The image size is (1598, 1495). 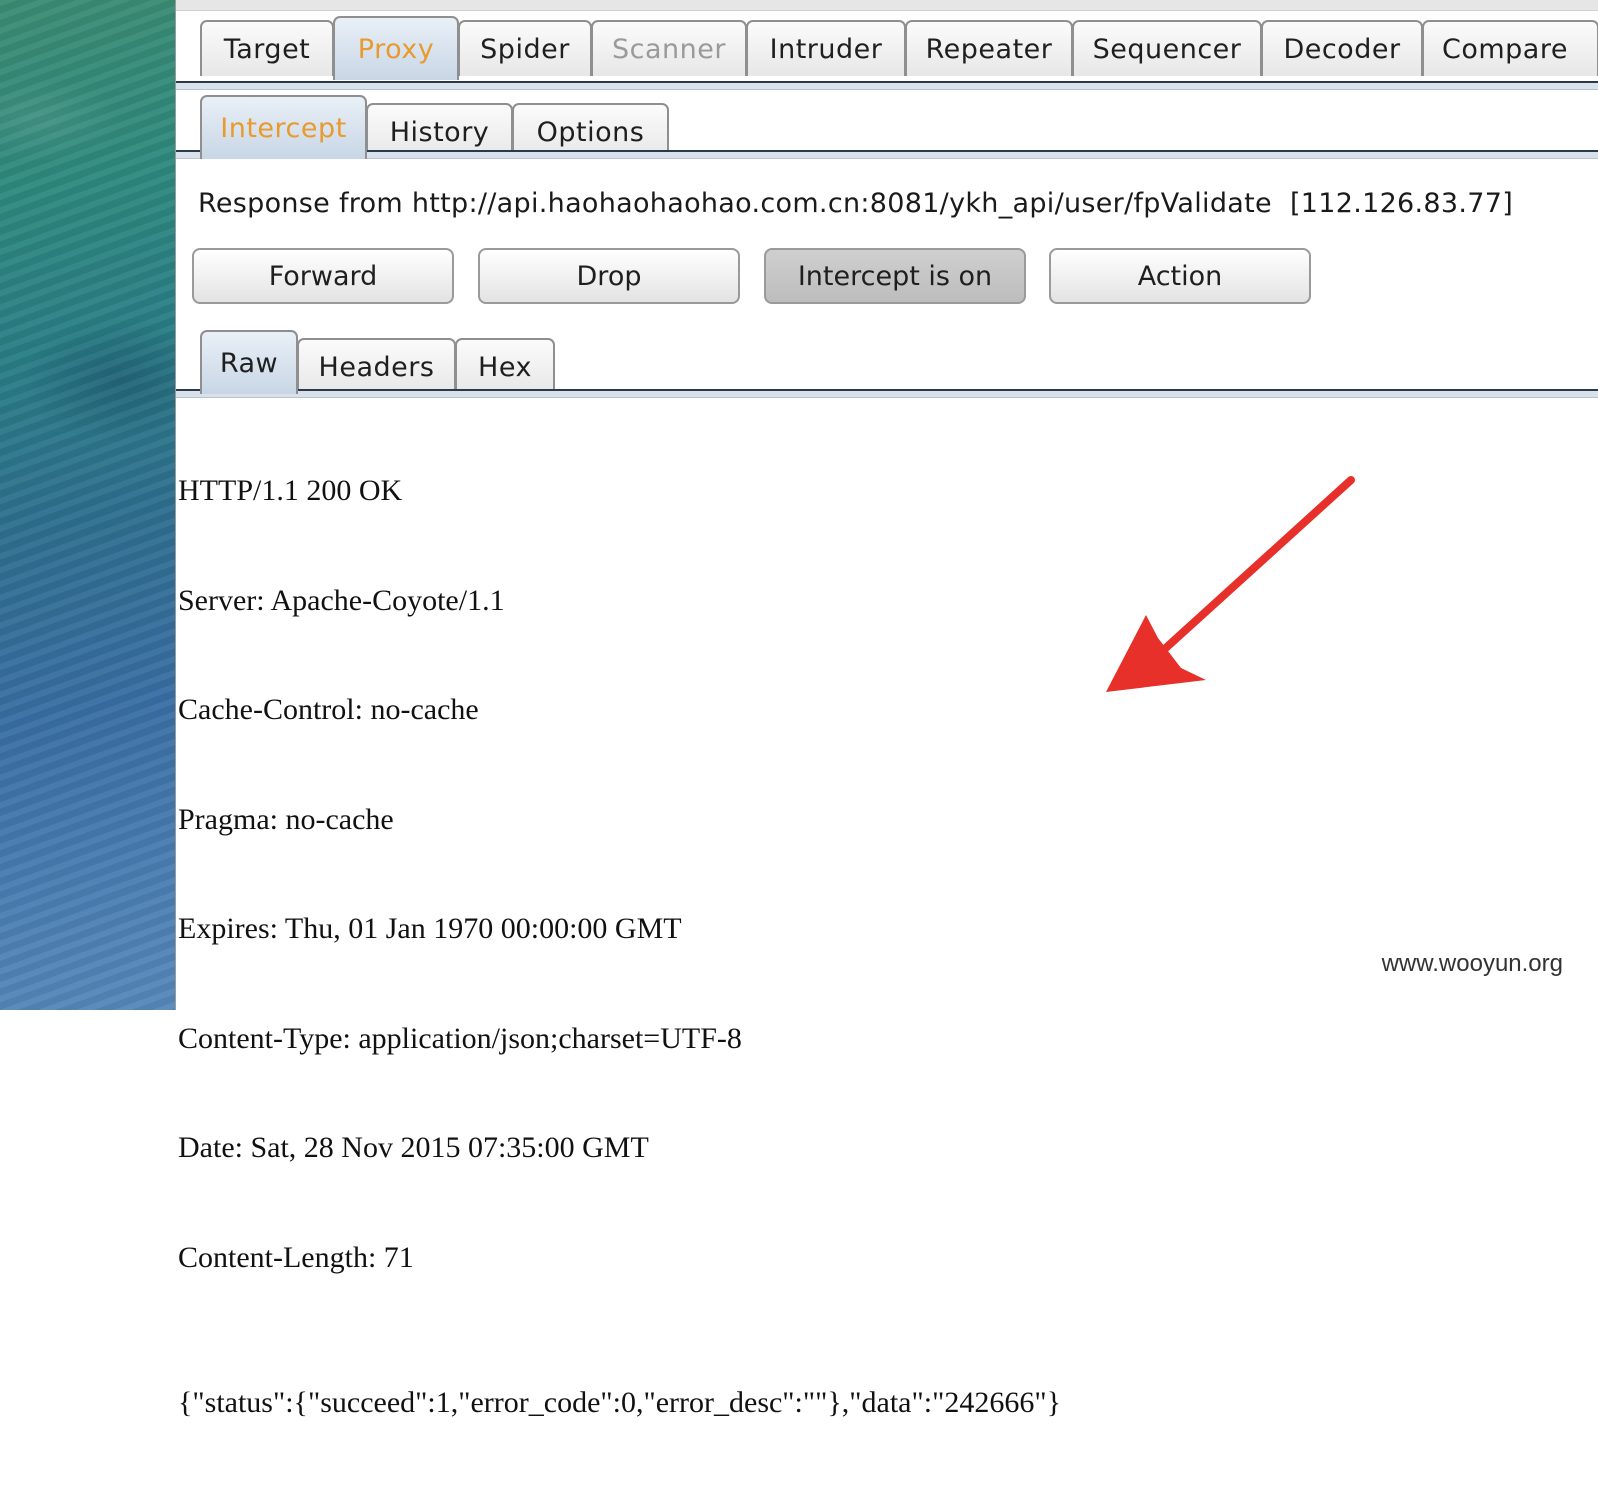 What do you see at coordinates (328, 709) in the screenshot?
I see `response-header-line: Cache-Control: no-cache` at bounding box center [328, 709].